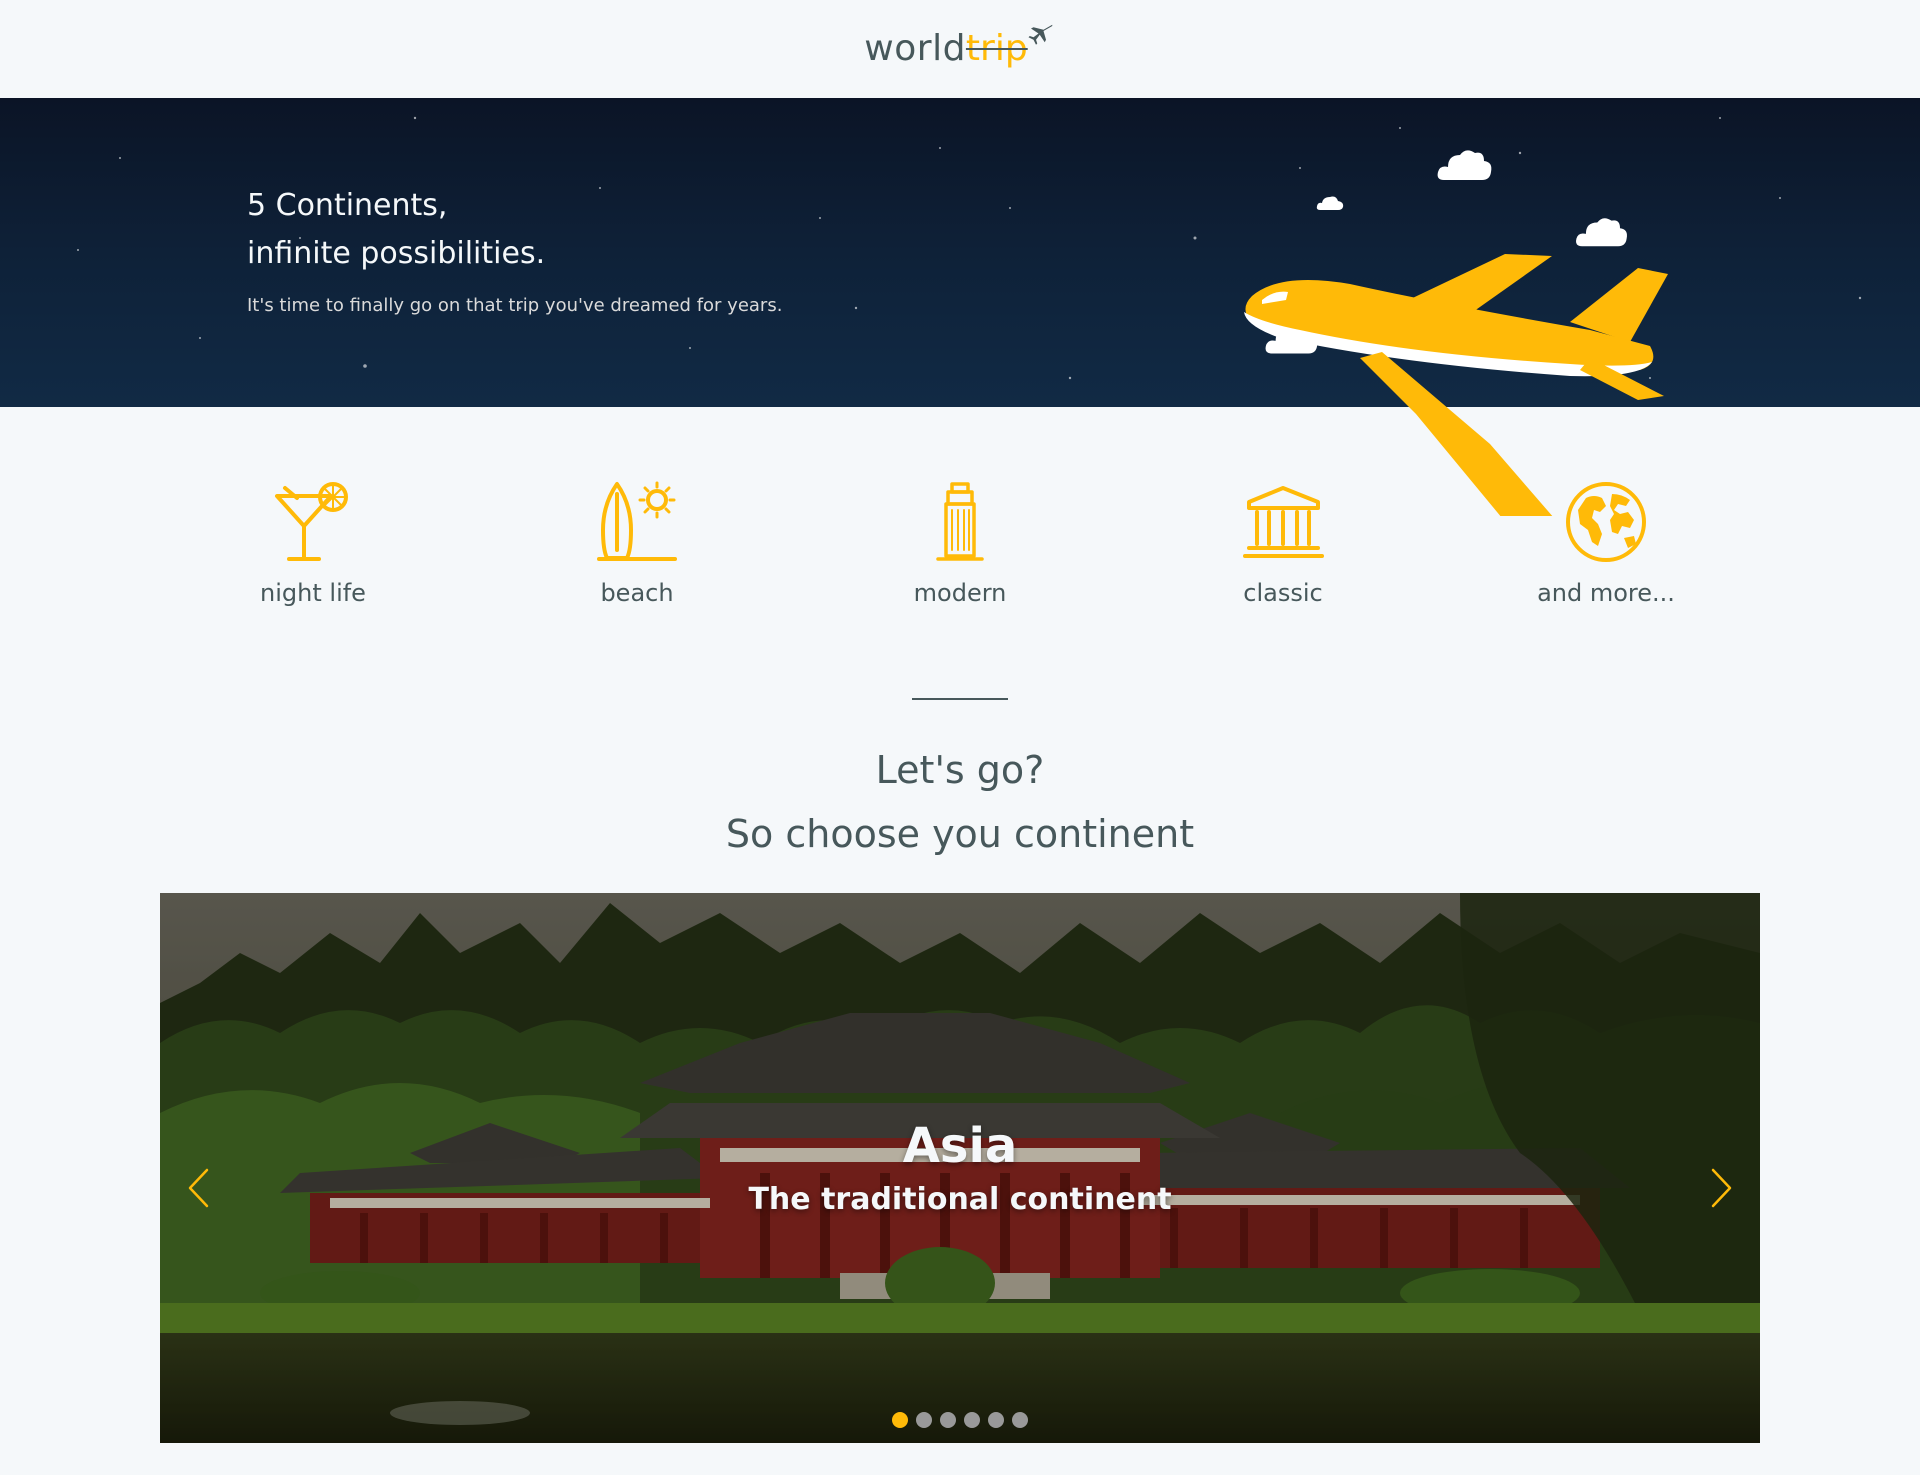 This screenshot has height=1475, width=1920. What do you see at coordinates (960, 802) in the screenshot?
I see `call-to-action: Let's go? So choose you continent` at bounding box center [960, 802].